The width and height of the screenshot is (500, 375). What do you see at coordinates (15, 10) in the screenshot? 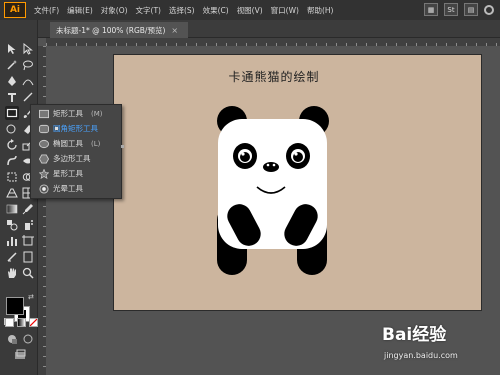
I see `app-logo: Ai` at bounding box center [15, 10].